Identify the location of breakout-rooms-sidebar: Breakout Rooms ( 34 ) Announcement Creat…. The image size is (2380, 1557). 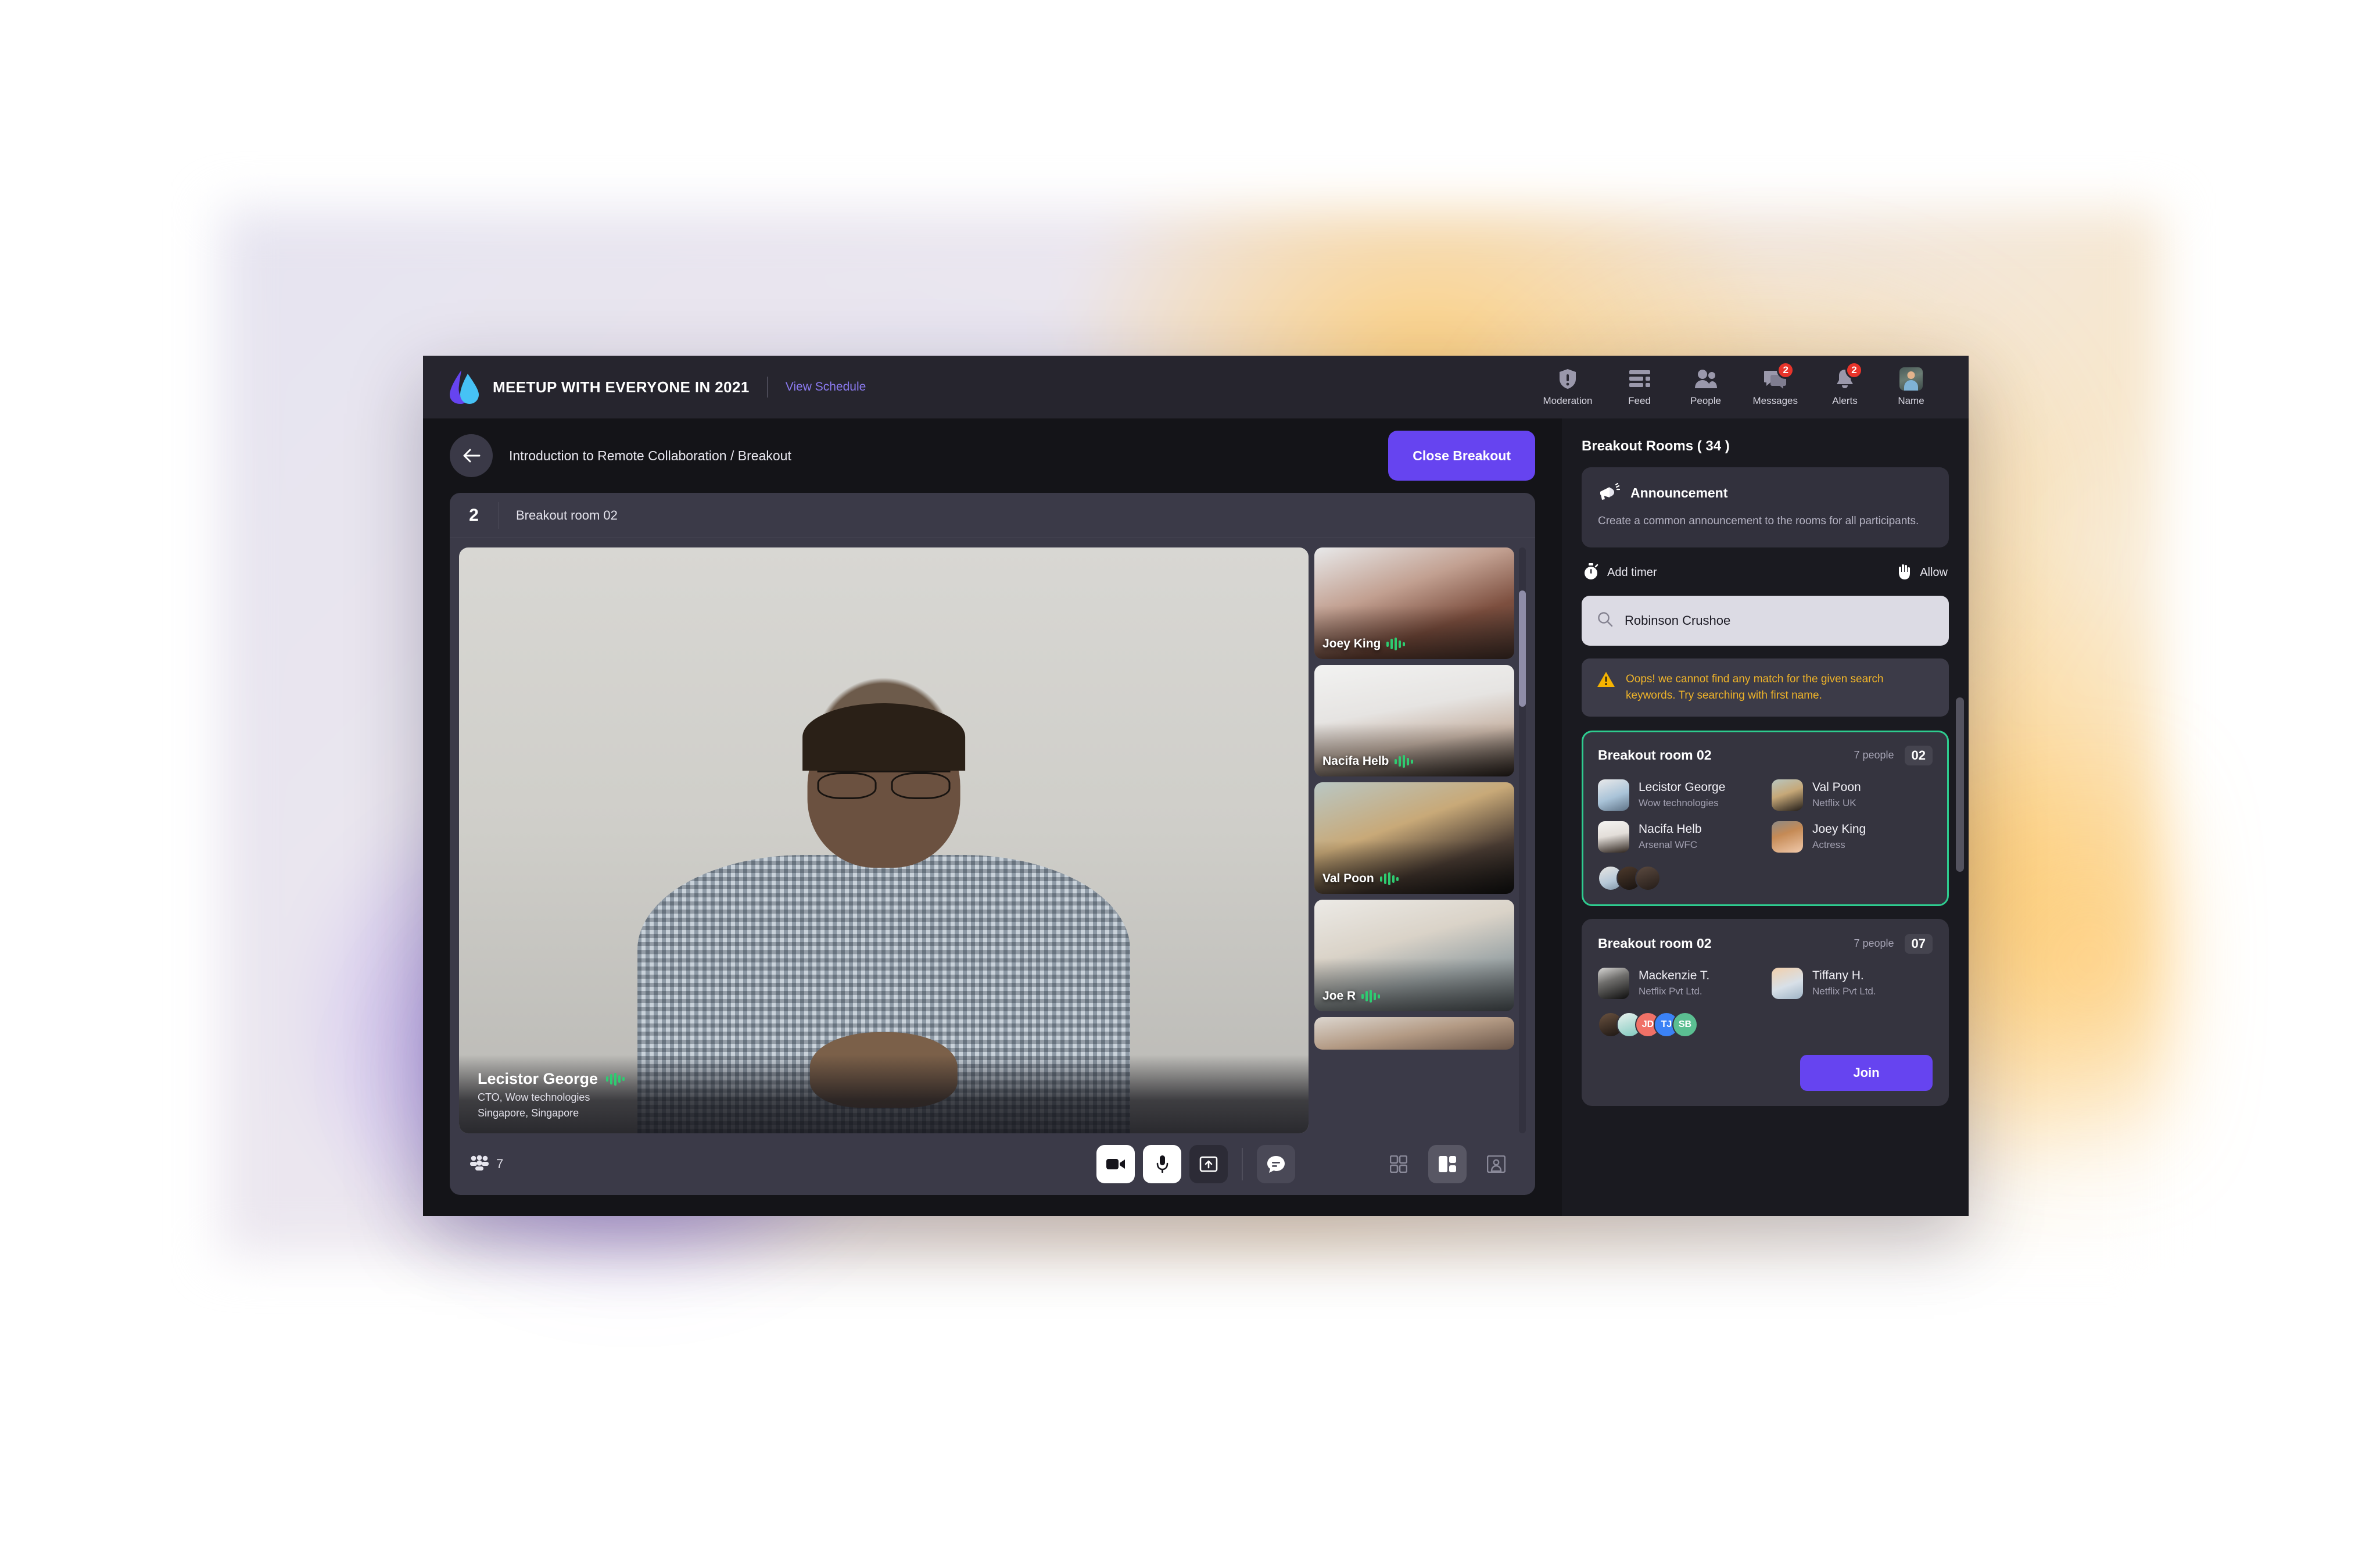
(1765, 817).